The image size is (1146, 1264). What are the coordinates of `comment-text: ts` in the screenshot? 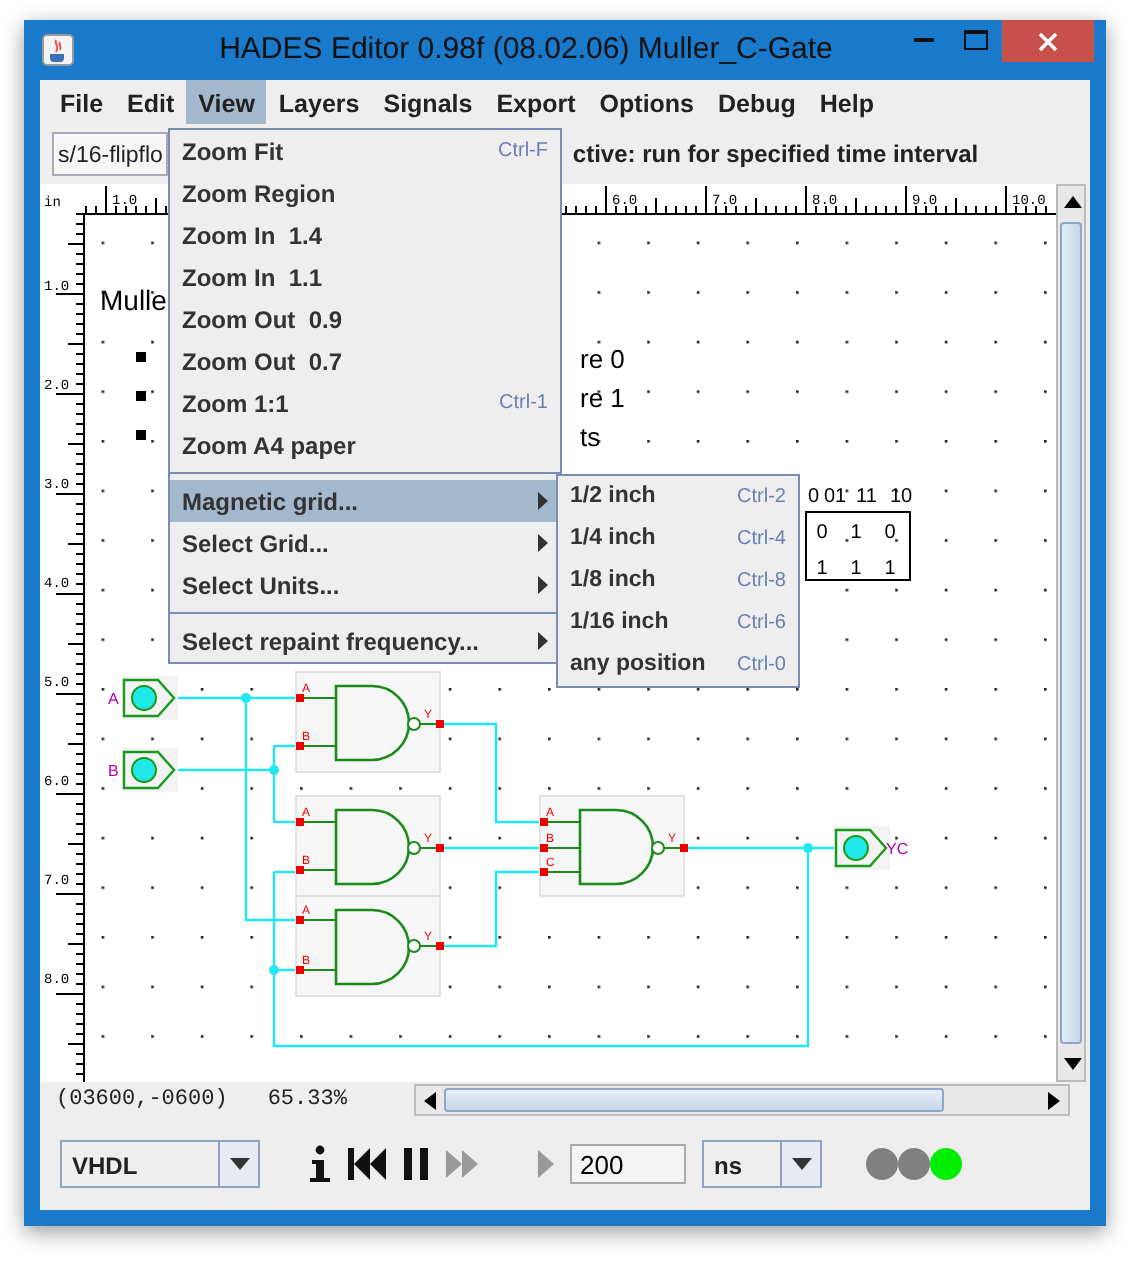 It's located at (590, 437).